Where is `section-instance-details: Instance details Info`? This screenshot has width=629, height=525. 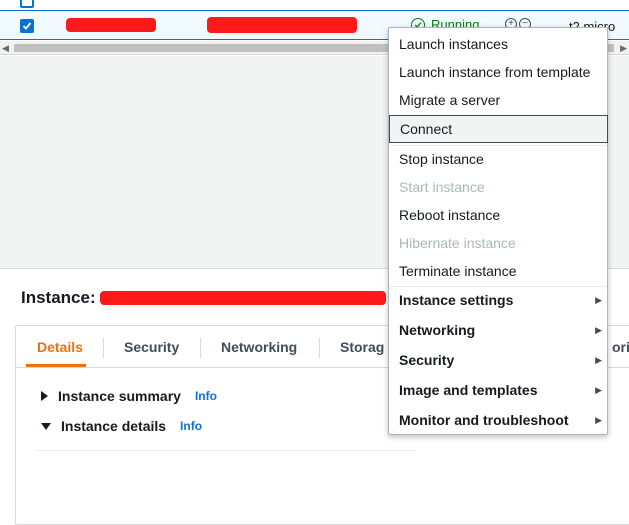 section-instance-details: Instance details Info is located at coordinates (121, 426).